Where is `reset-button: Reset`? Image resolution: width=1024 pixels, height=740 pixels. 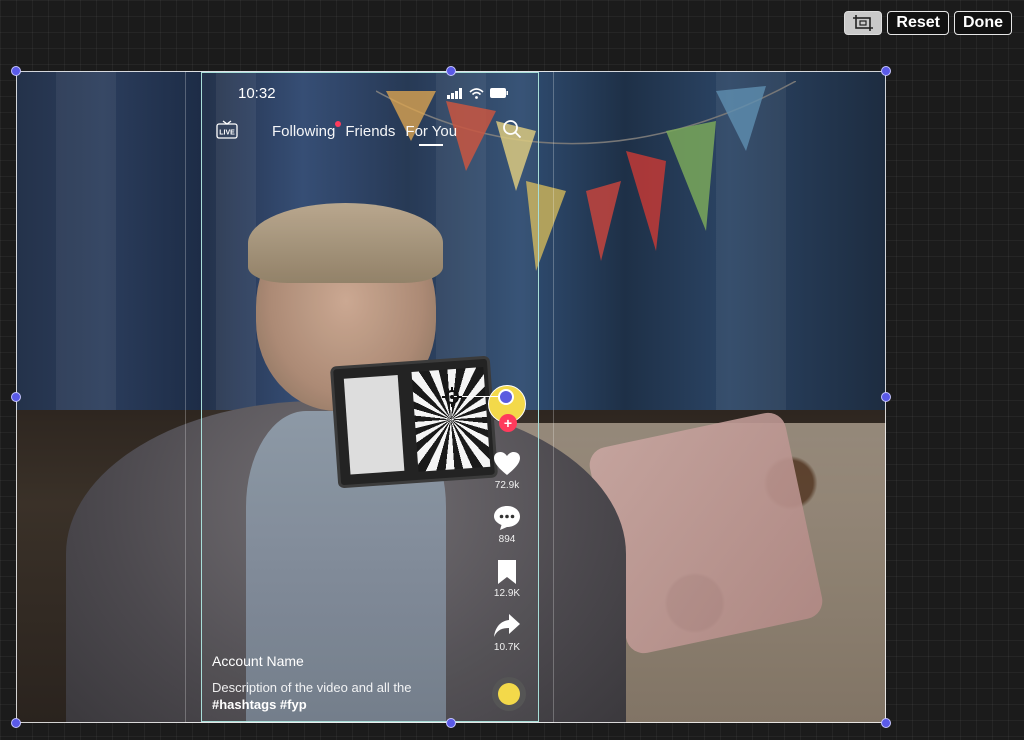
reset-button: Reset is located at coordinates (918, 23).